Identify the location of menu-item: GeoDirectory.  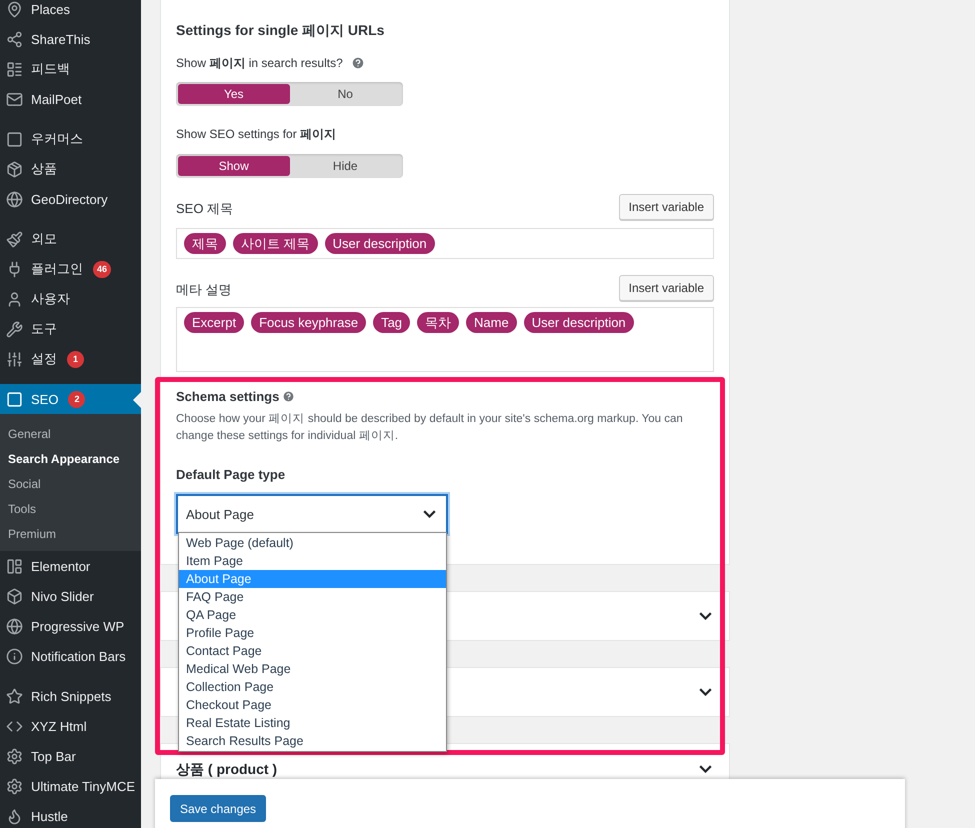
(70, 199).